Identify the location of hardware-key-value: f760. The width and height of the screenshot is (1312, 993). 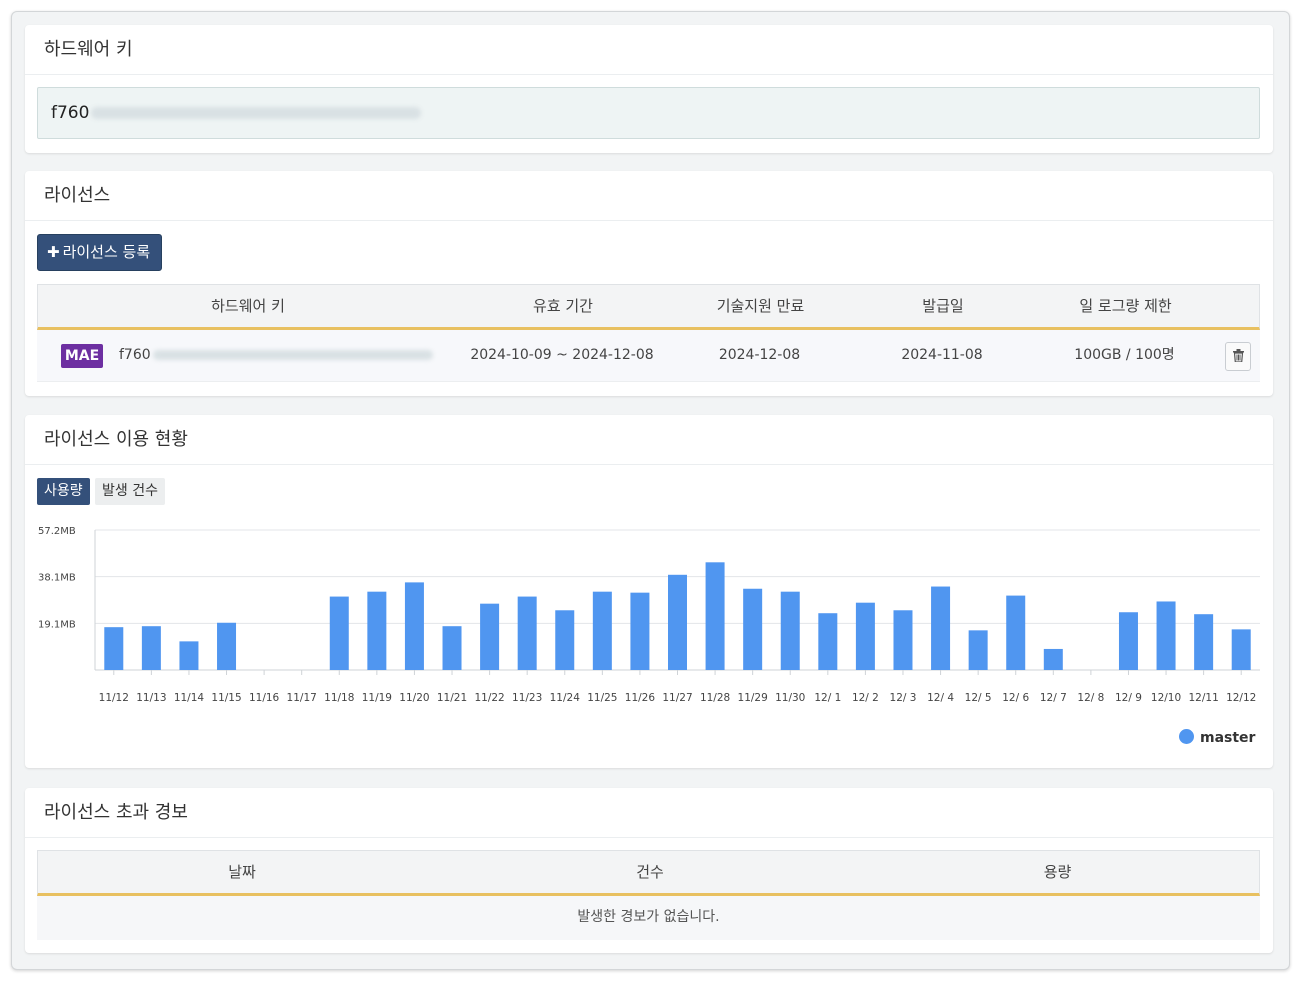
(70, 113).